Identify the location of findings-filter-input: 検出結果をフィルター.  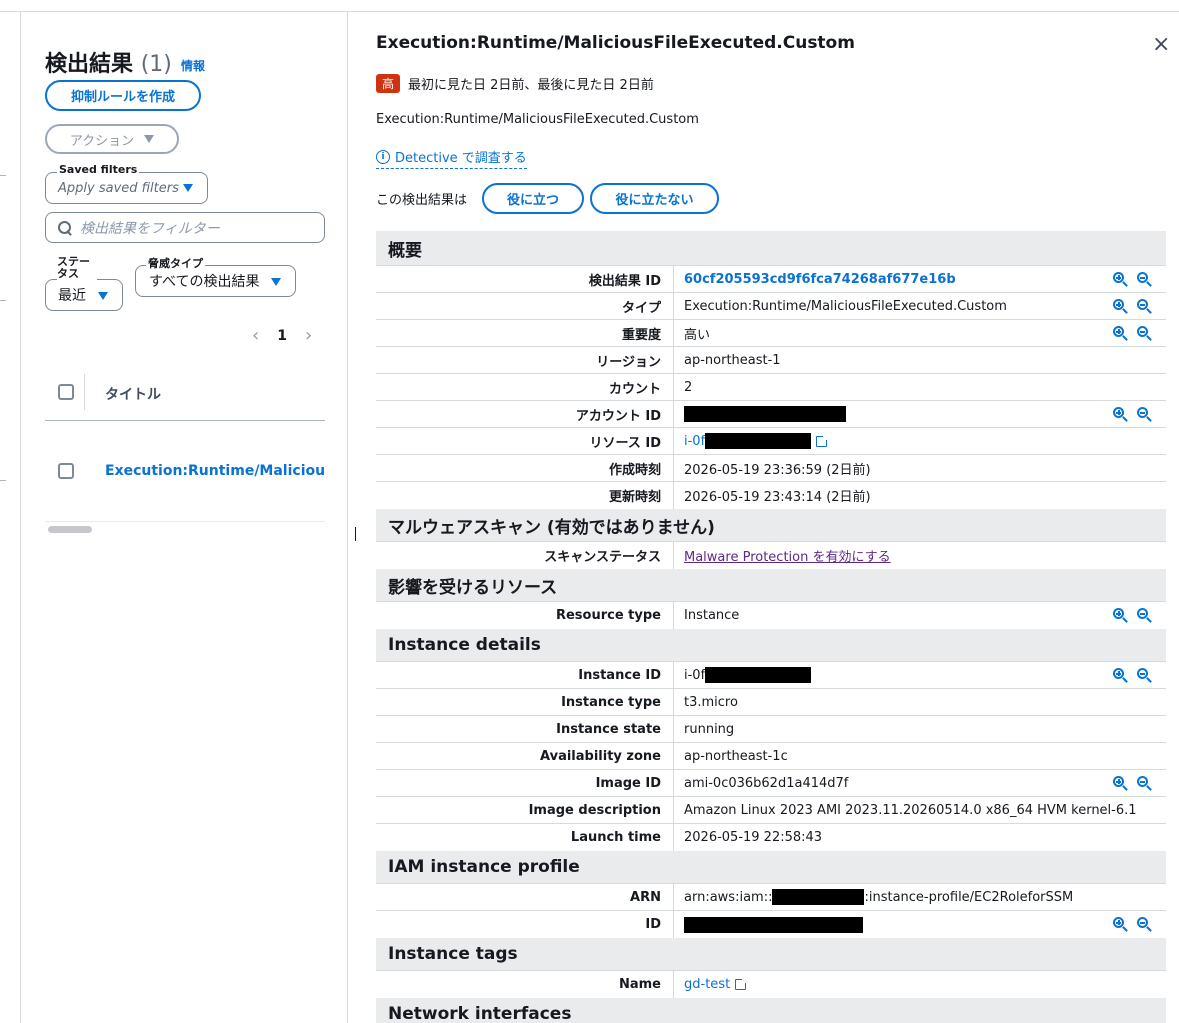
(185, 227).